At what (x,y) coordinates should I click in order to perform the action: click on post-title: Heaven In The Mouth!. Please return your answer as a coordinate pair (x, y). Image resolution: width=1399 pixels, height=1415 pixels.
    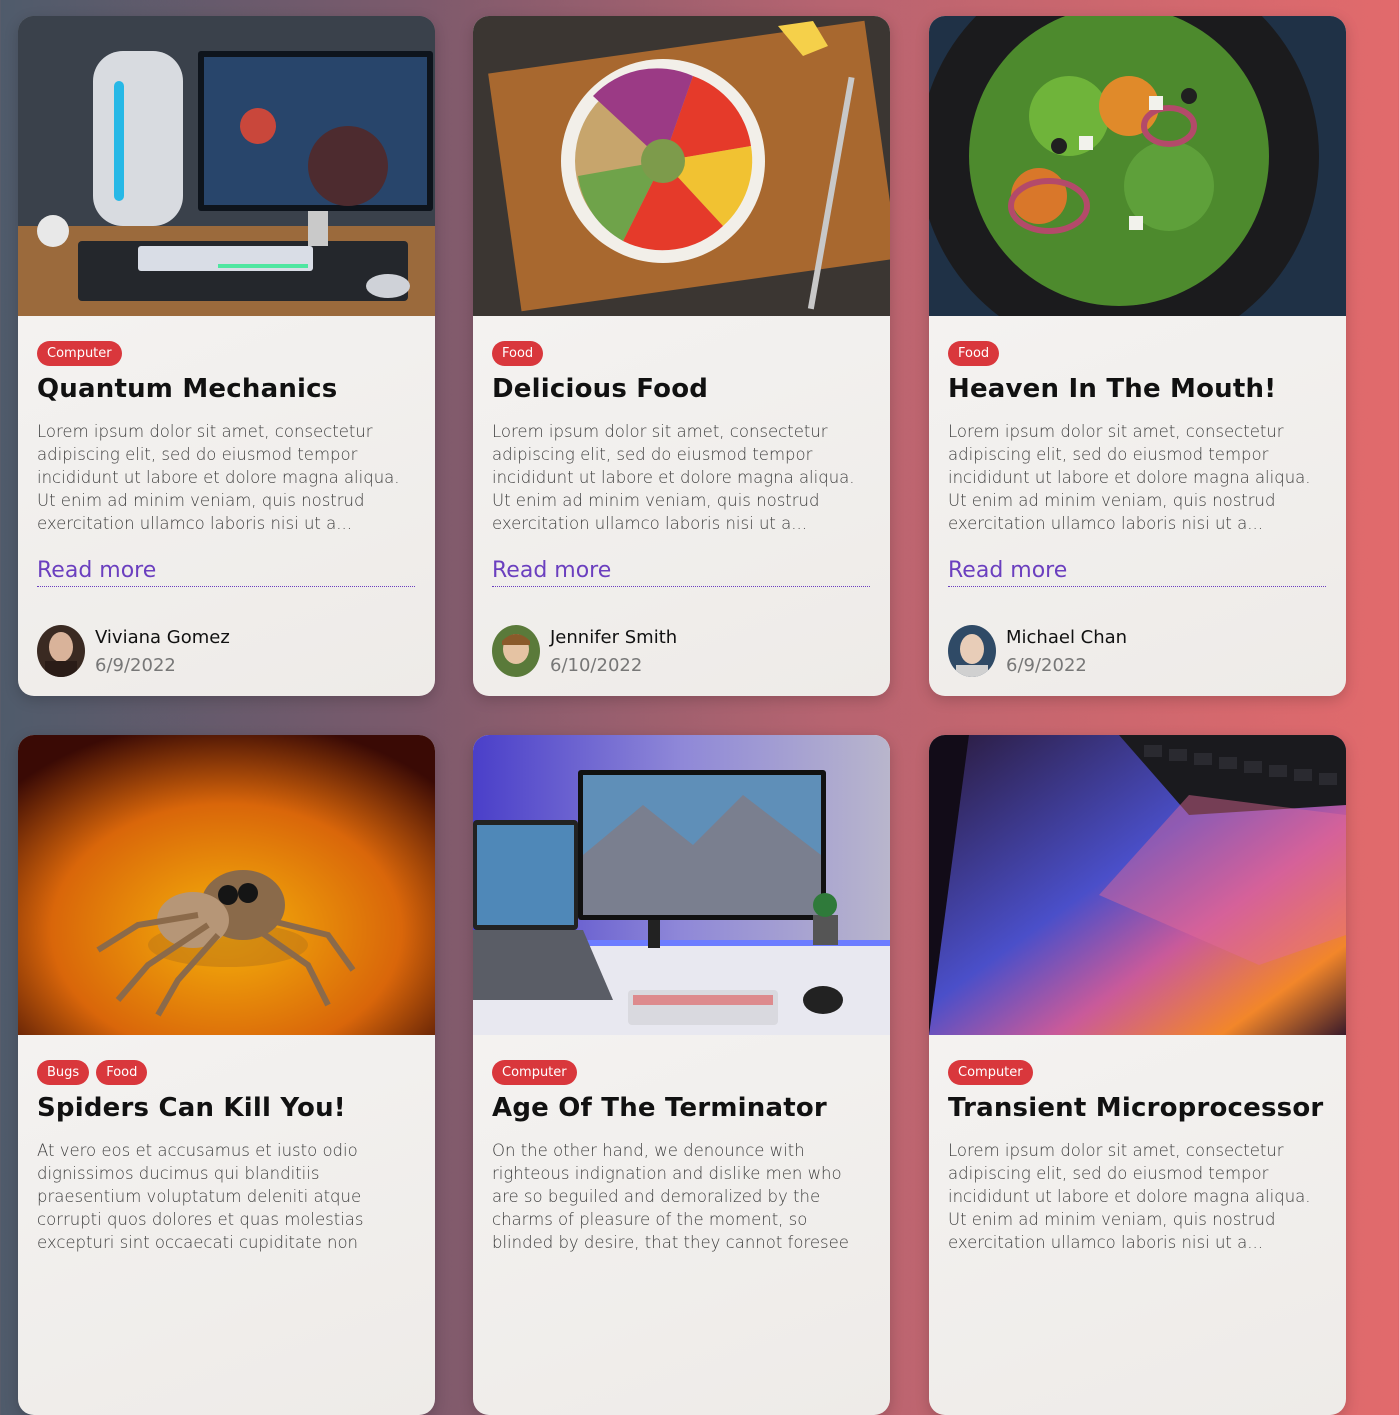
    Looking at the image, I should click on (1112, 389).